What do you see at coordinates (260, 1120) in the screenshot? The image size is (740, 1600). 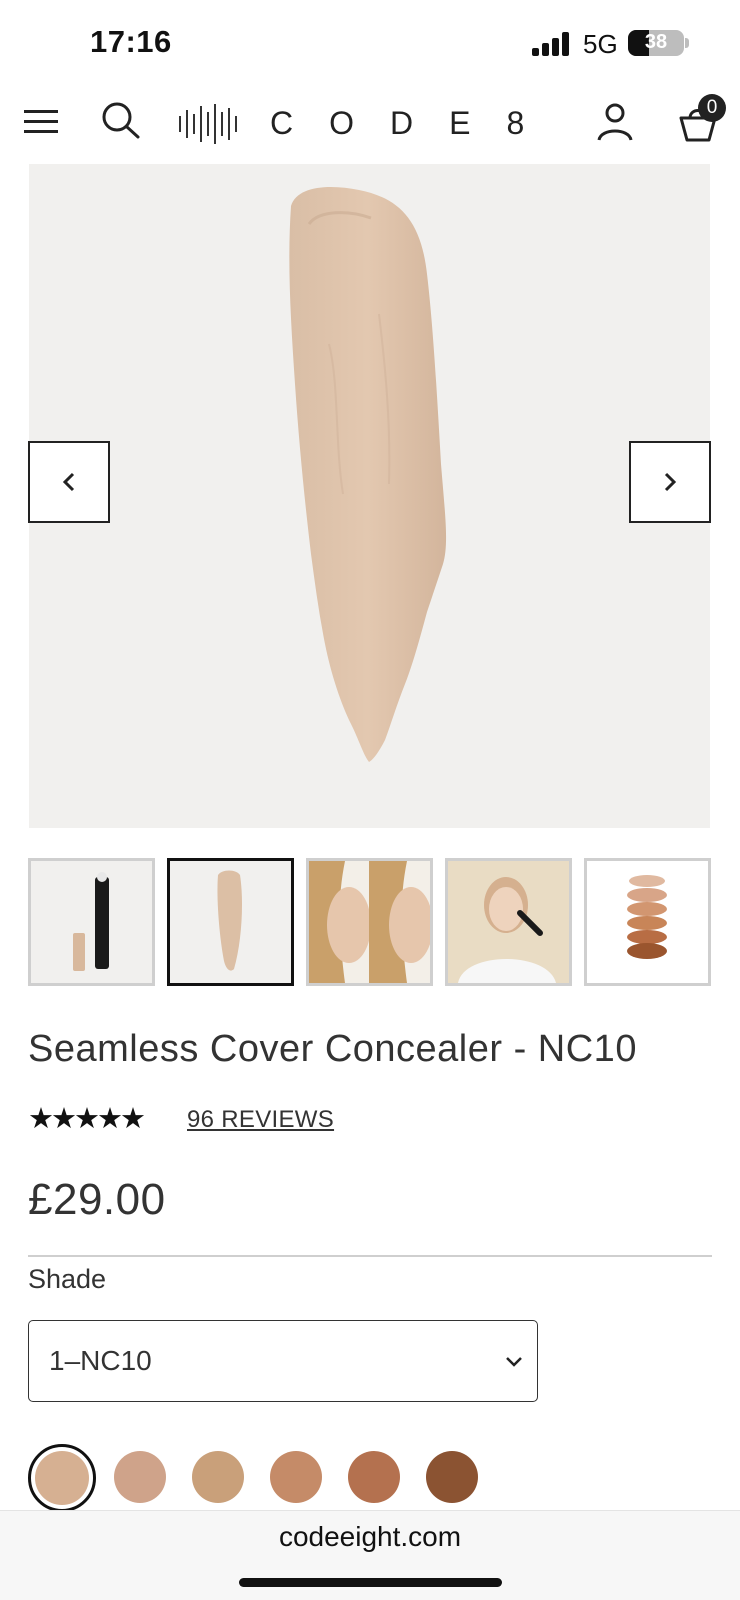 I see `reviews-link: 96 REVIEWS` at bounding box center [260, 1120].